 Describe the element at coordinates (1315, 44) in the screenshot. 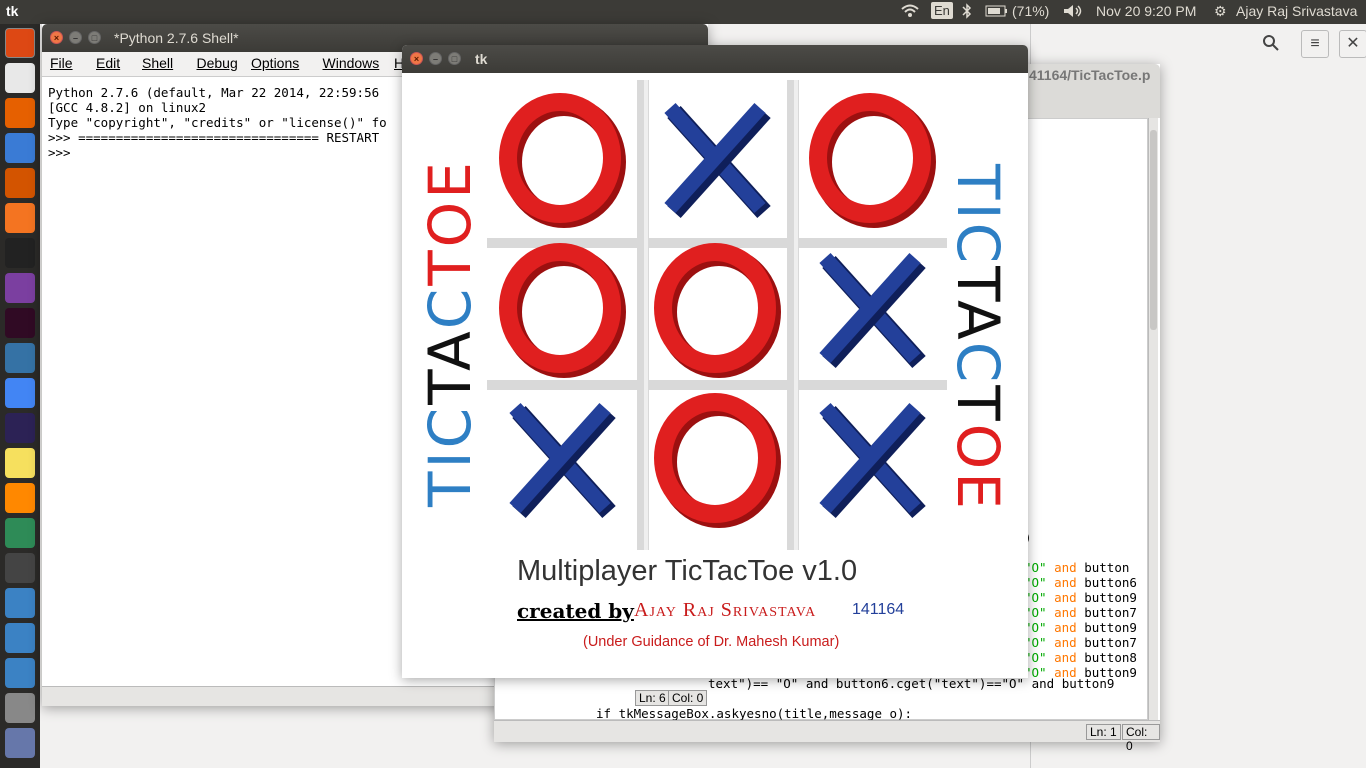

I see `menu-icon: ≡` at that location.